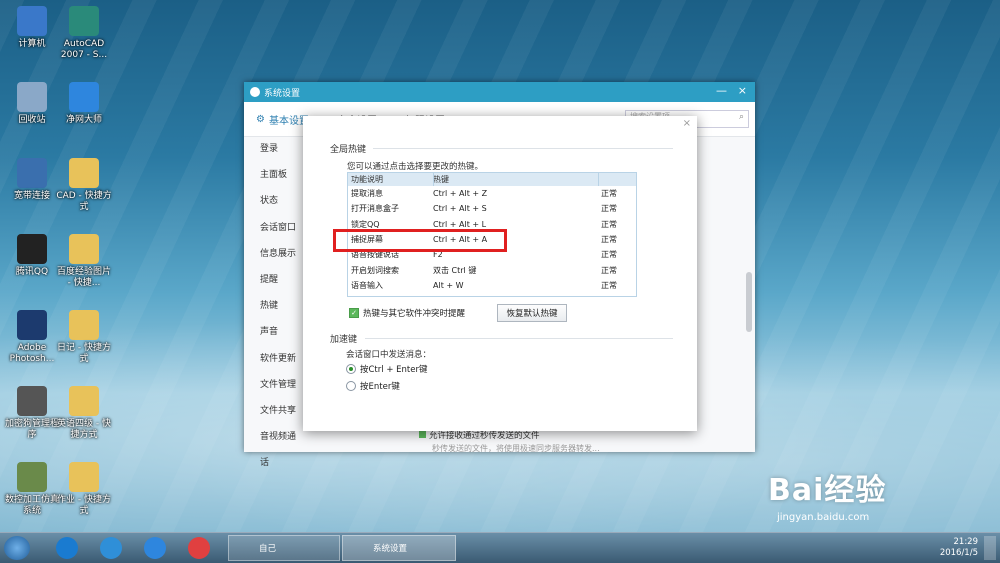 The width and height of the screenshot is (1000, 563). I want to click on search-icon: ⌕, so click(741, 117).